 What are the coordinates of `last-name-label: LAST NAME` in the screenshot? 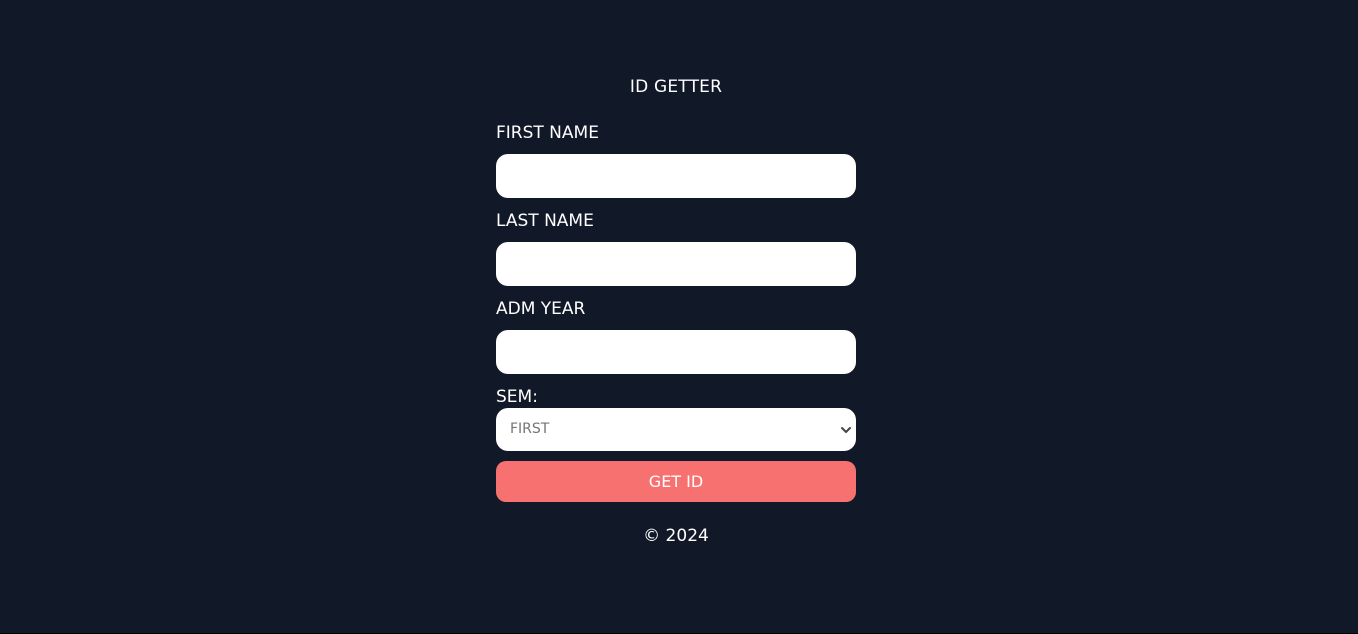 It's located at (545, 221).